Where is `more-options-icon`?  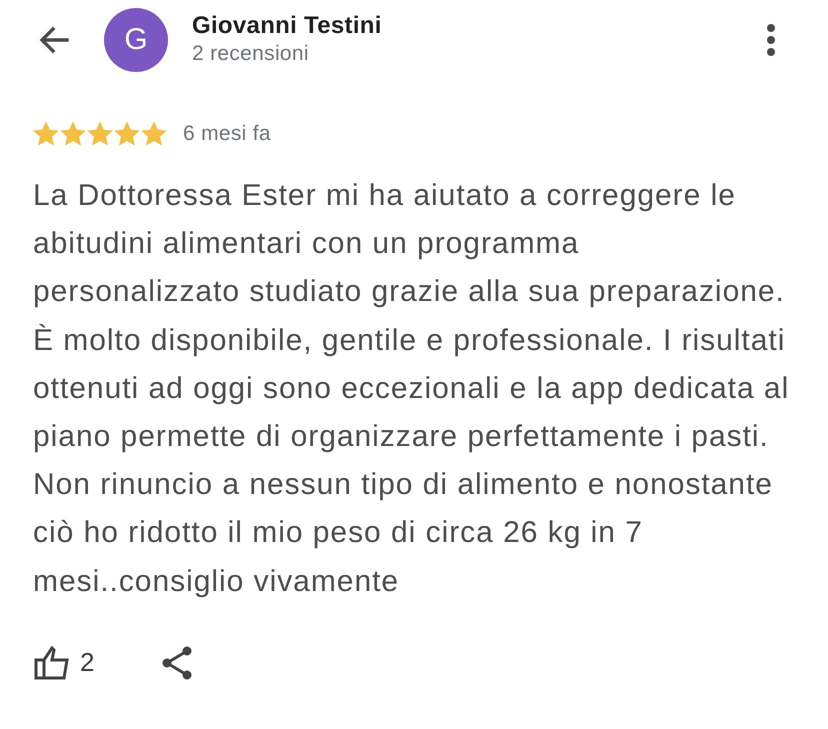 more-options-icon is located at coordinates (771, 40).